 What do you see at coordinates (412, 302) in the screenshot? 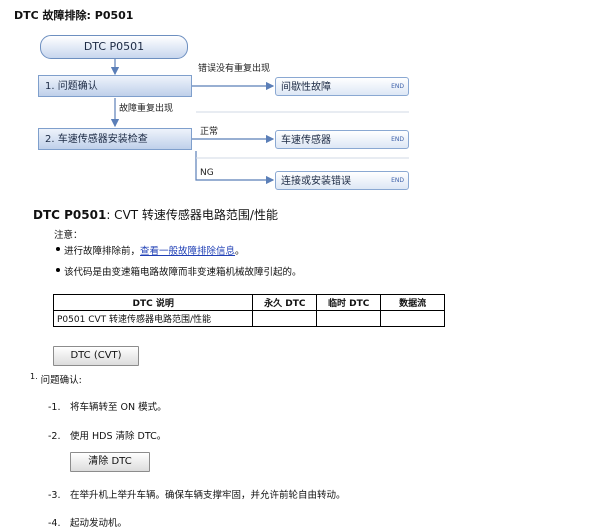
I see `table-header: 数据流` at bounding box center [412, 302].